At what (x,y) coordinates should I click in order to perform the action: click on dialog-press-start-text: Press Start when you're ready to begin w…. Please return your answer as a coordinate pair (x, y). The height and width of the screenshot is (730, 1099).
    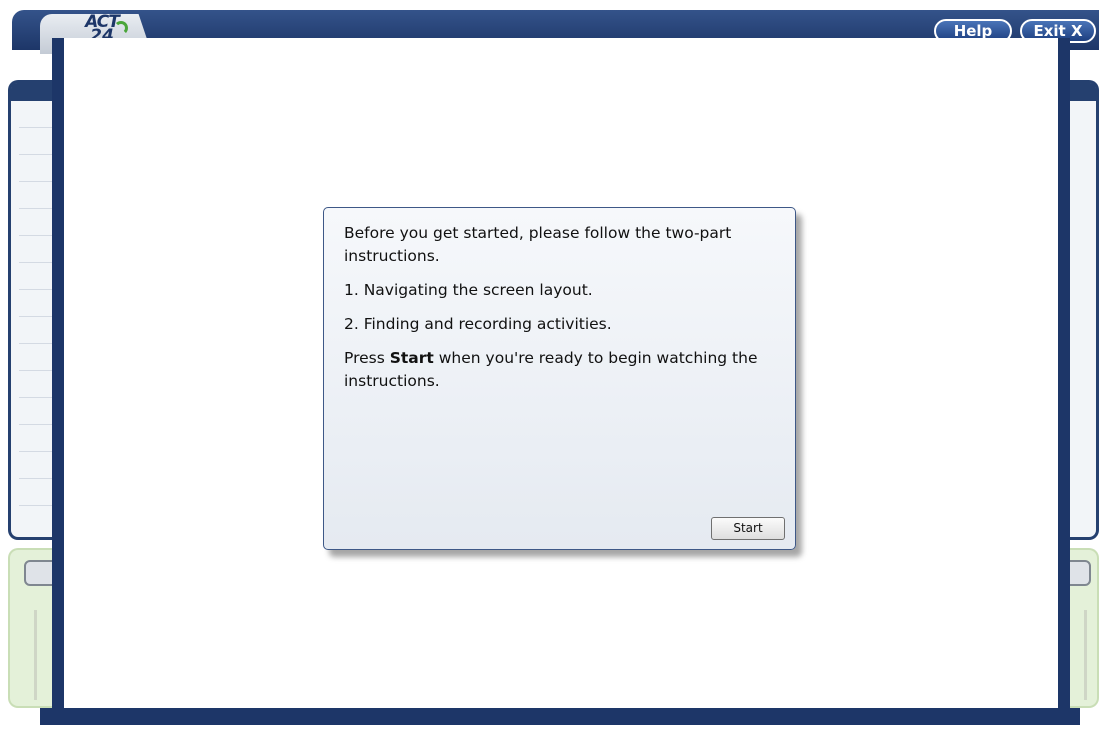
    Looking at the image, I should click on (551, 369).